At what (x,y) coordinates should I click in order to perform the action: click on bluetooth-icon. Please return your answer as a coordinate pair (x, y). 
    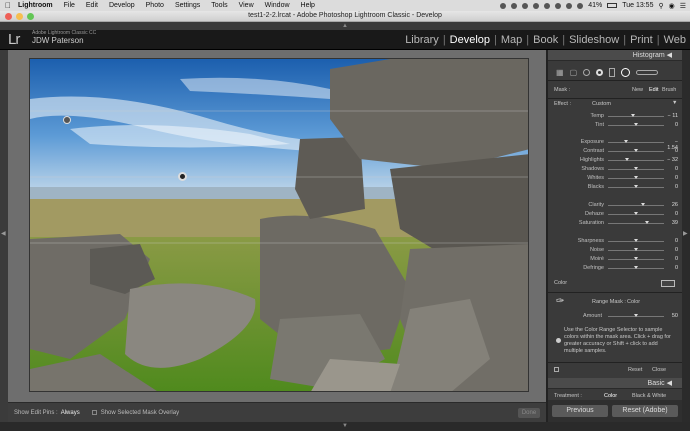
    Looking at the image, I should click on (558, 5).